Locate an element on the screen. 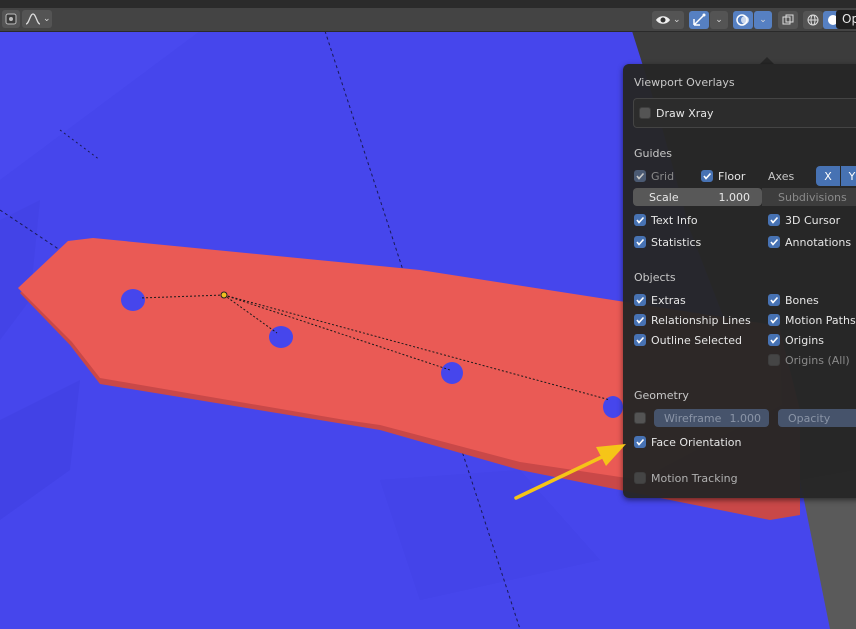 Image resolution: width=856 pixels, height=629 pixels. scale-label: Scale is located at coordinates (664, 197).